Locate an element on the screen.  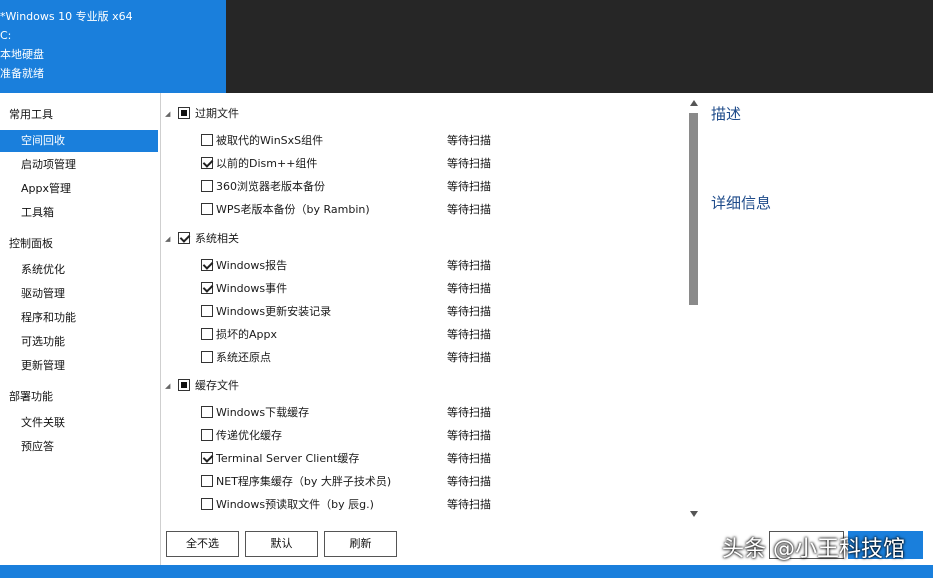
status-bar is located at coordinates (466, 571).